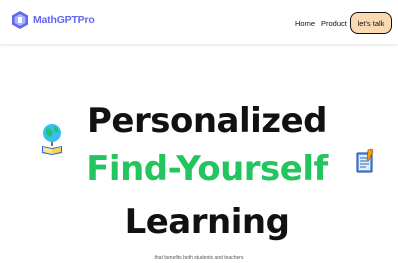  Describe the element at coordinates (207, 222) in the screenshot. I see `hero-title-line-3: Learning` at that location.